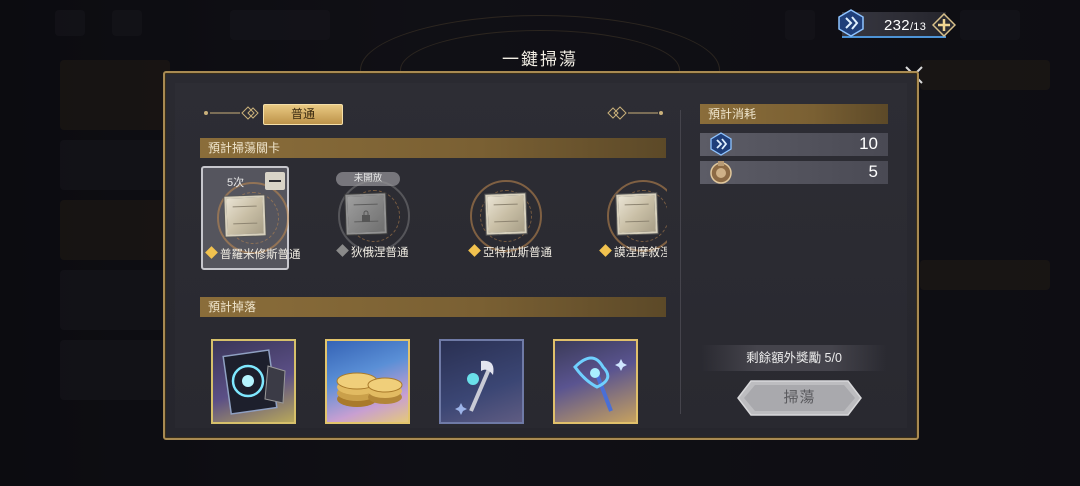  Describe the element at coordinates (944, 25) in the screenshot. I see `add-stamina-button` at that location.